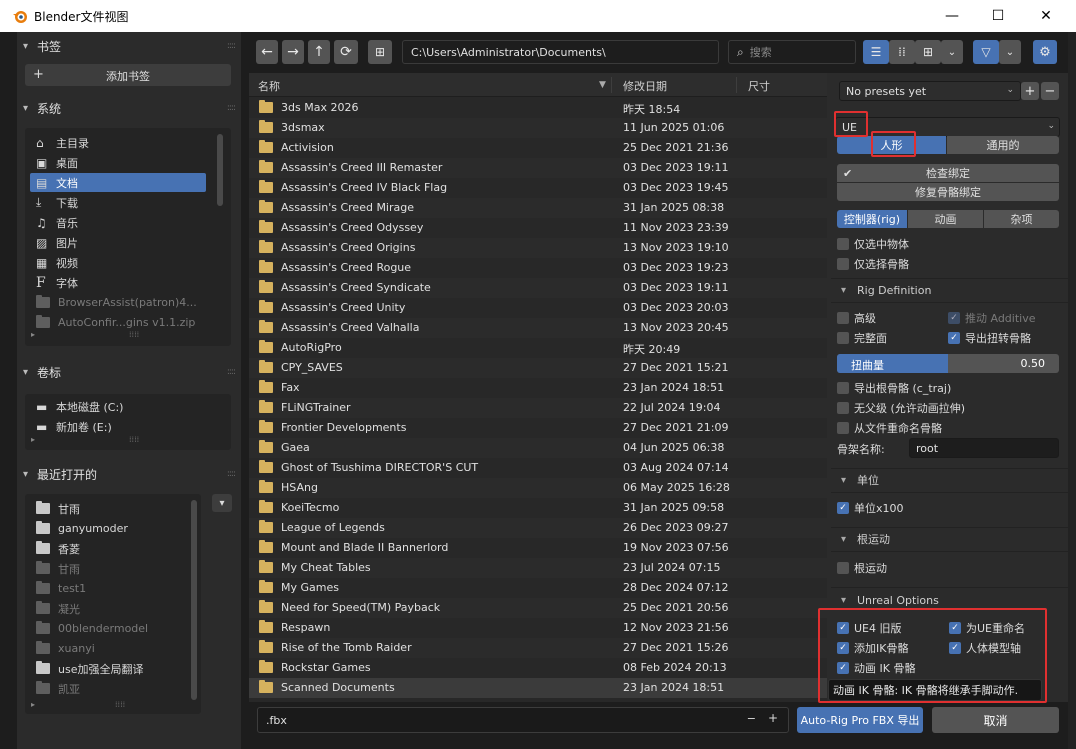 The width and height of the screenshot is (1076, 749). I want to click on sort-down-icon: ▼, so click(602, 85).